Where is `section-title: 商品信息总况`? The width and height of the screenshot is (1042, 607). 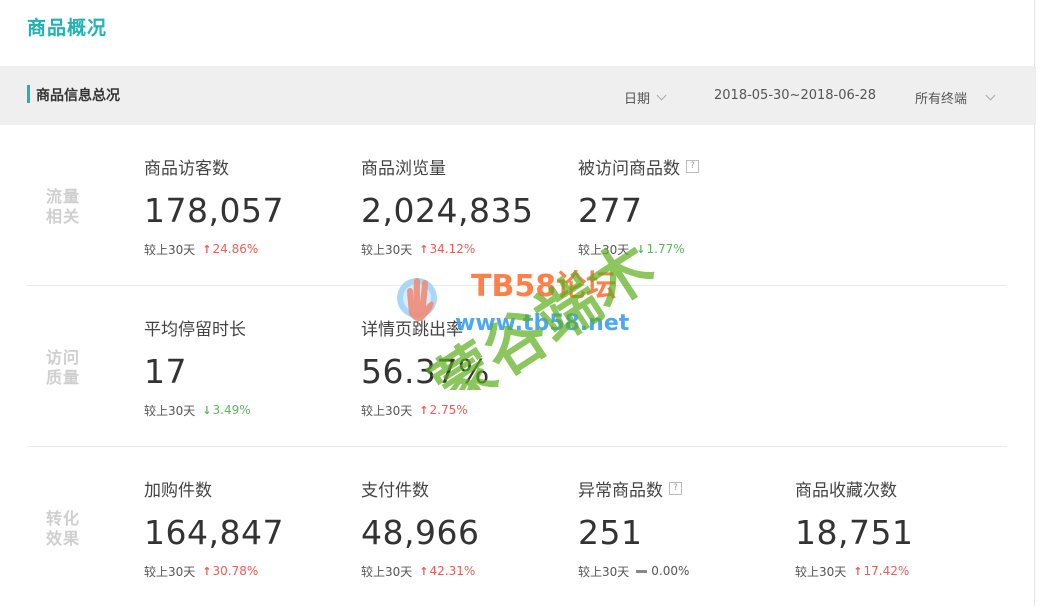
section-title: 商品信息总况 is located at coordinates (78, 96).